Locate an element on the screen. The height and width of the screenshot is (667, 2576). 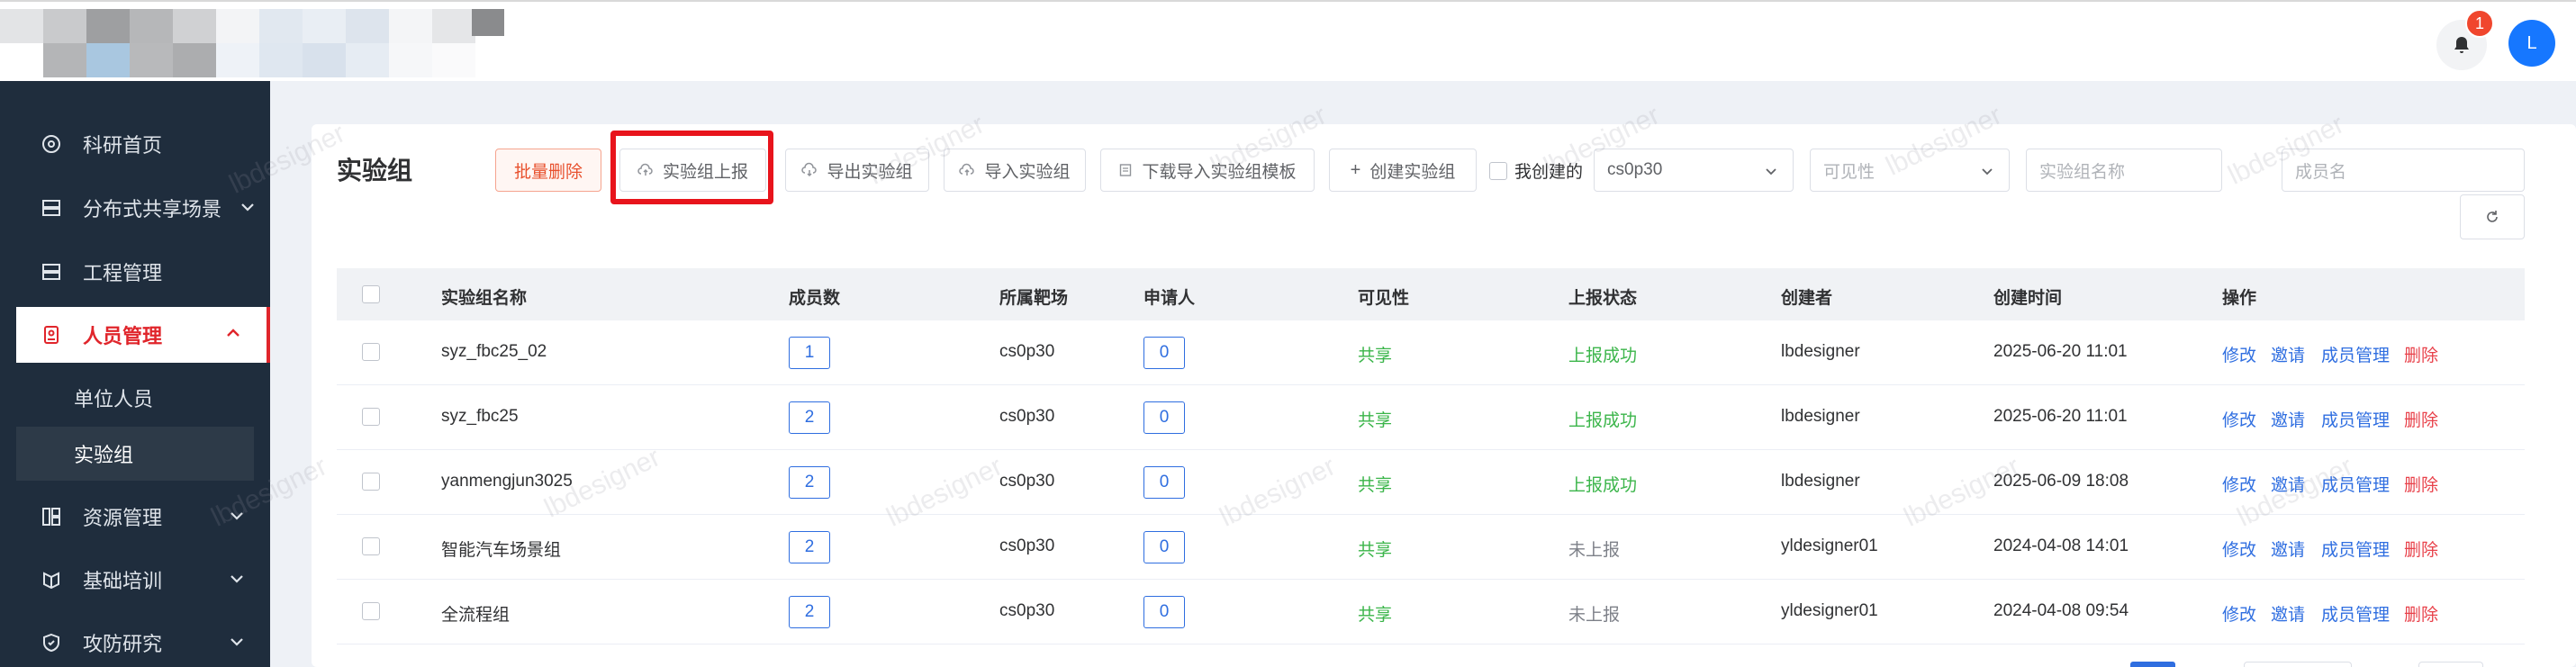
sidebar-item-project-management: 工程管理 is located at coordinates (143, 272).